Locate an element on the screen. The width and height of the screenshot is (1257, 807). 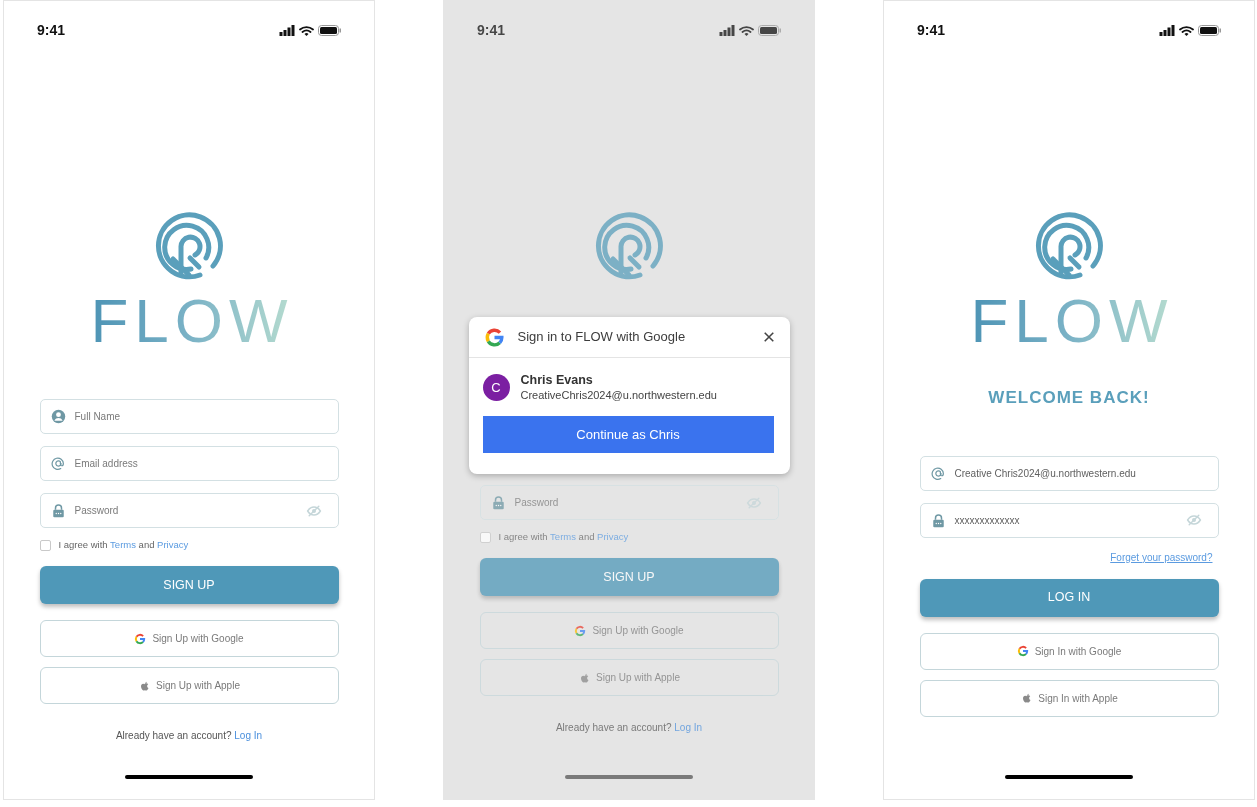
name-field: Full Name is located at coordinates (189, 416).